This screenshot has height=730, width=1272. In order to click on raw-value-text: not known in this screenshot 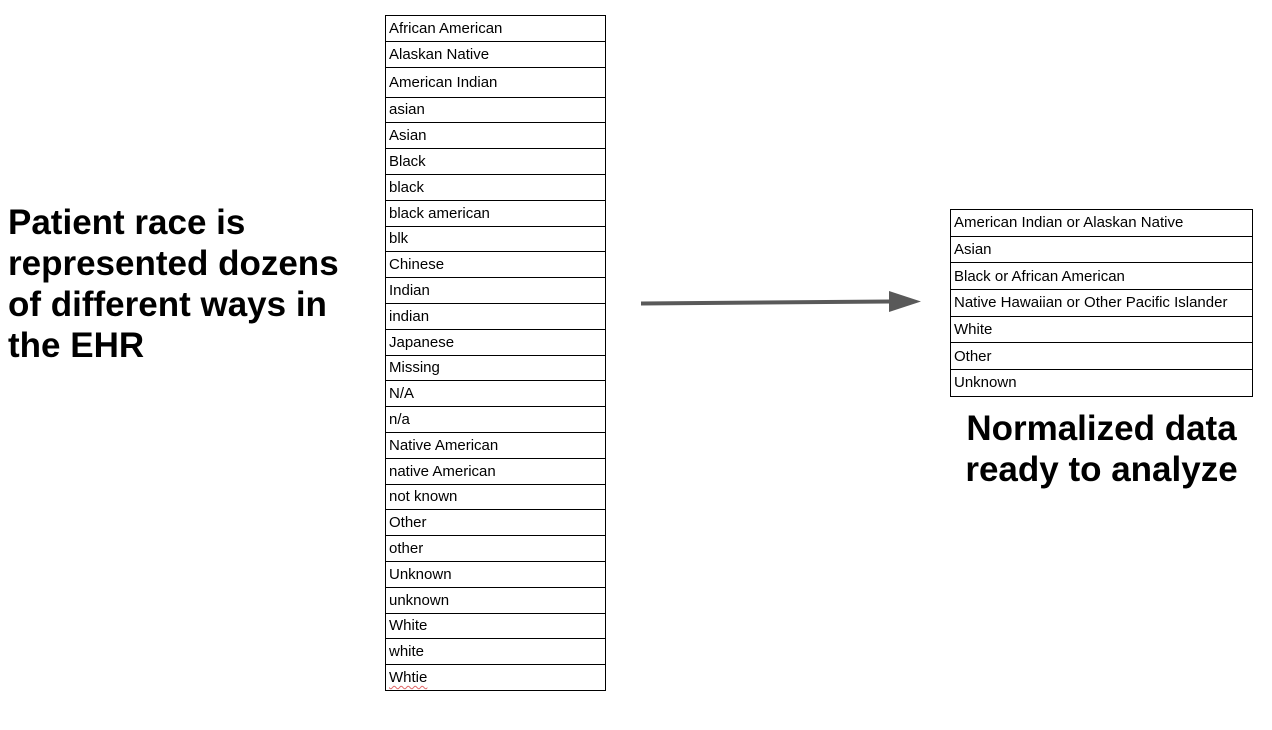, I will do `click(423, 497)`.